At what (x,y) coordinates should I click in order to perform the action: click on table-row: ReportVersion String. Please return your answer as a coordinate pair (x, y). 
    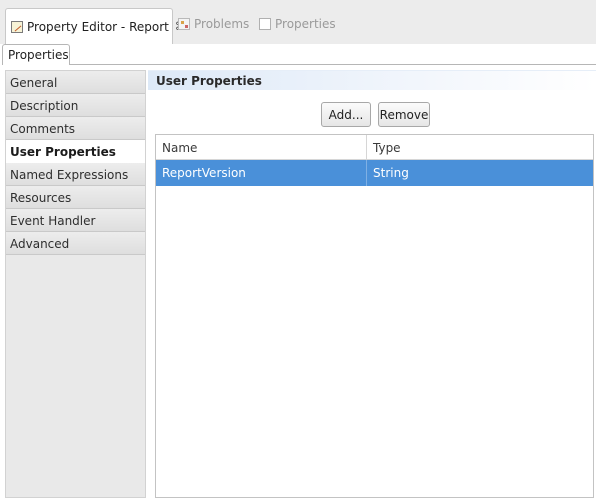
    Looking at the image, I should click on (374, 173).